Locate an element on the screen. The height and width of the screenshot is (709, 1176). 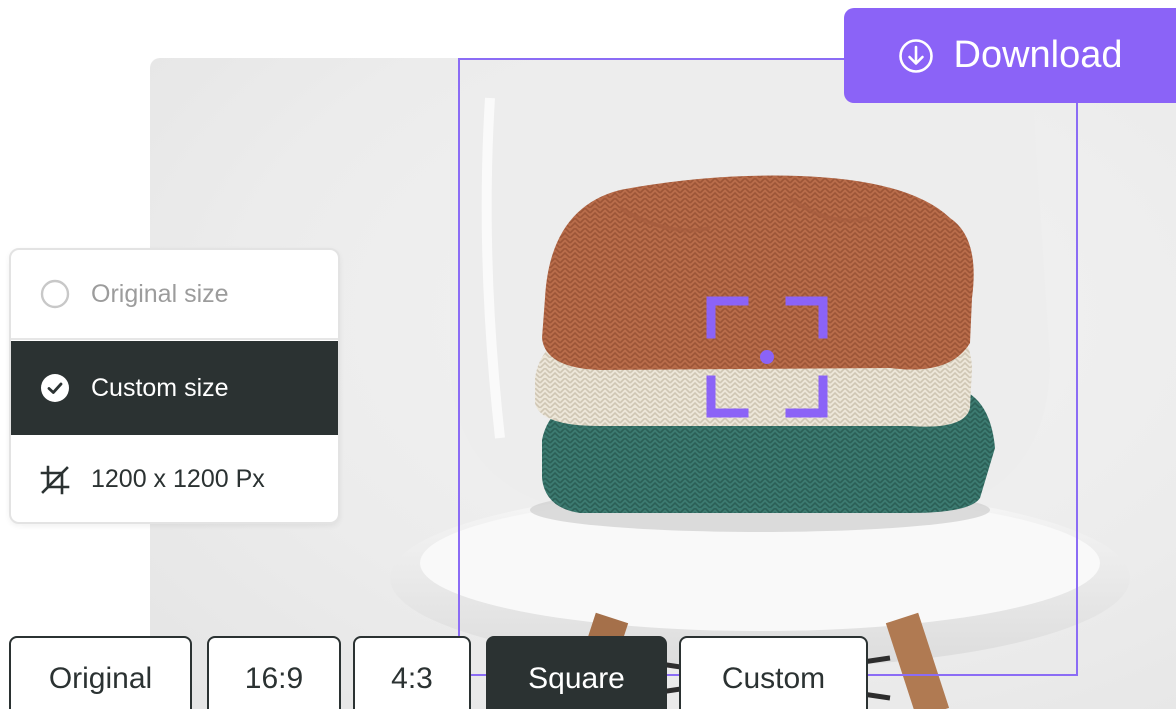
tab-custom-label: Custom is located at coordinates (773, 678).